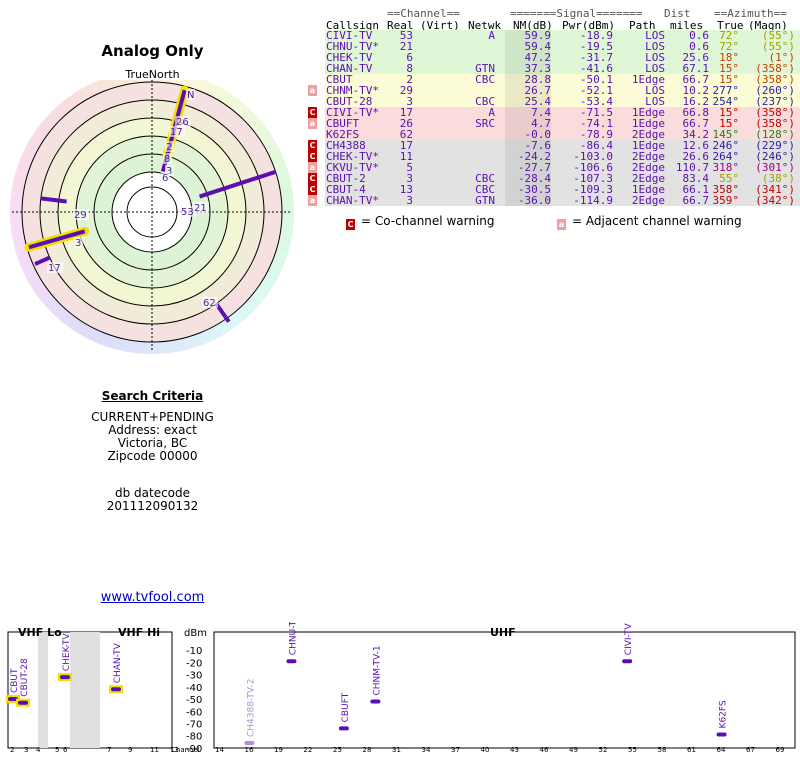  I want to click on radar-plot: N2617283629 53 2131762, so click(152, 217).